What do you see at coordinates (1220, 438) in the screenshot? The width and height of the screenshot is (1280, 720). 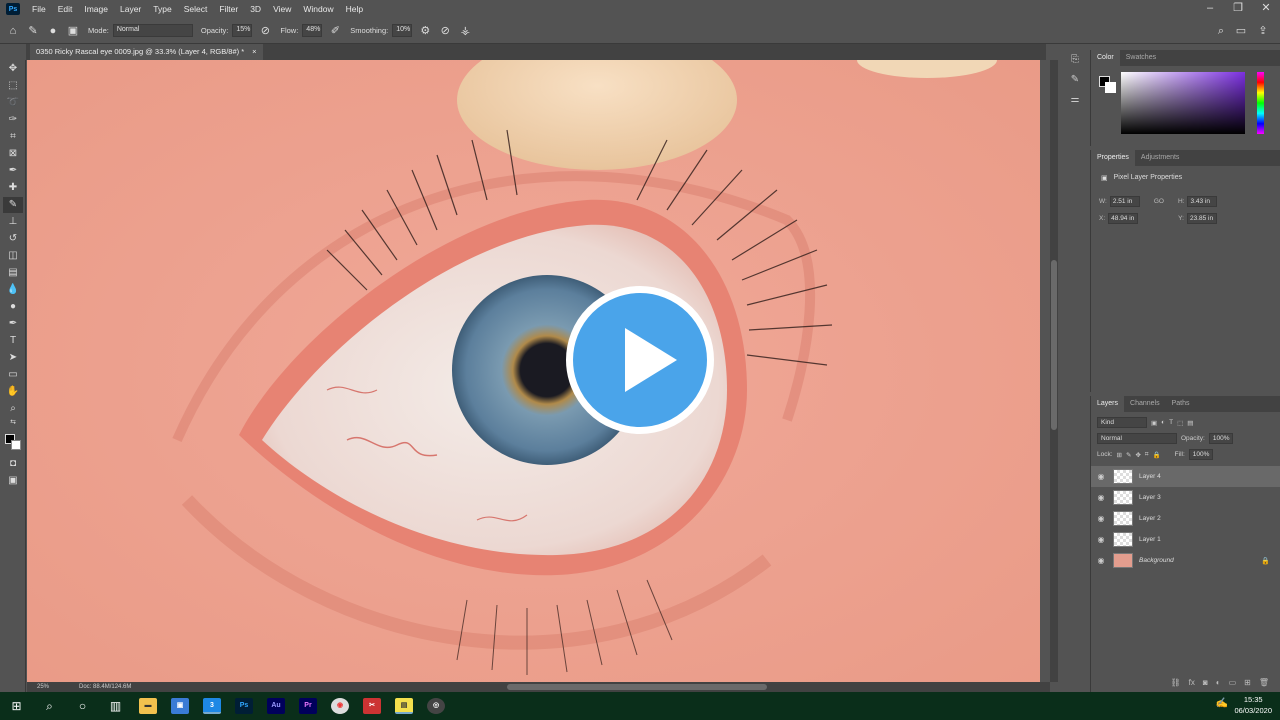 I see `layer-opacity-field: 100%` at bounding box center [1220, 438].